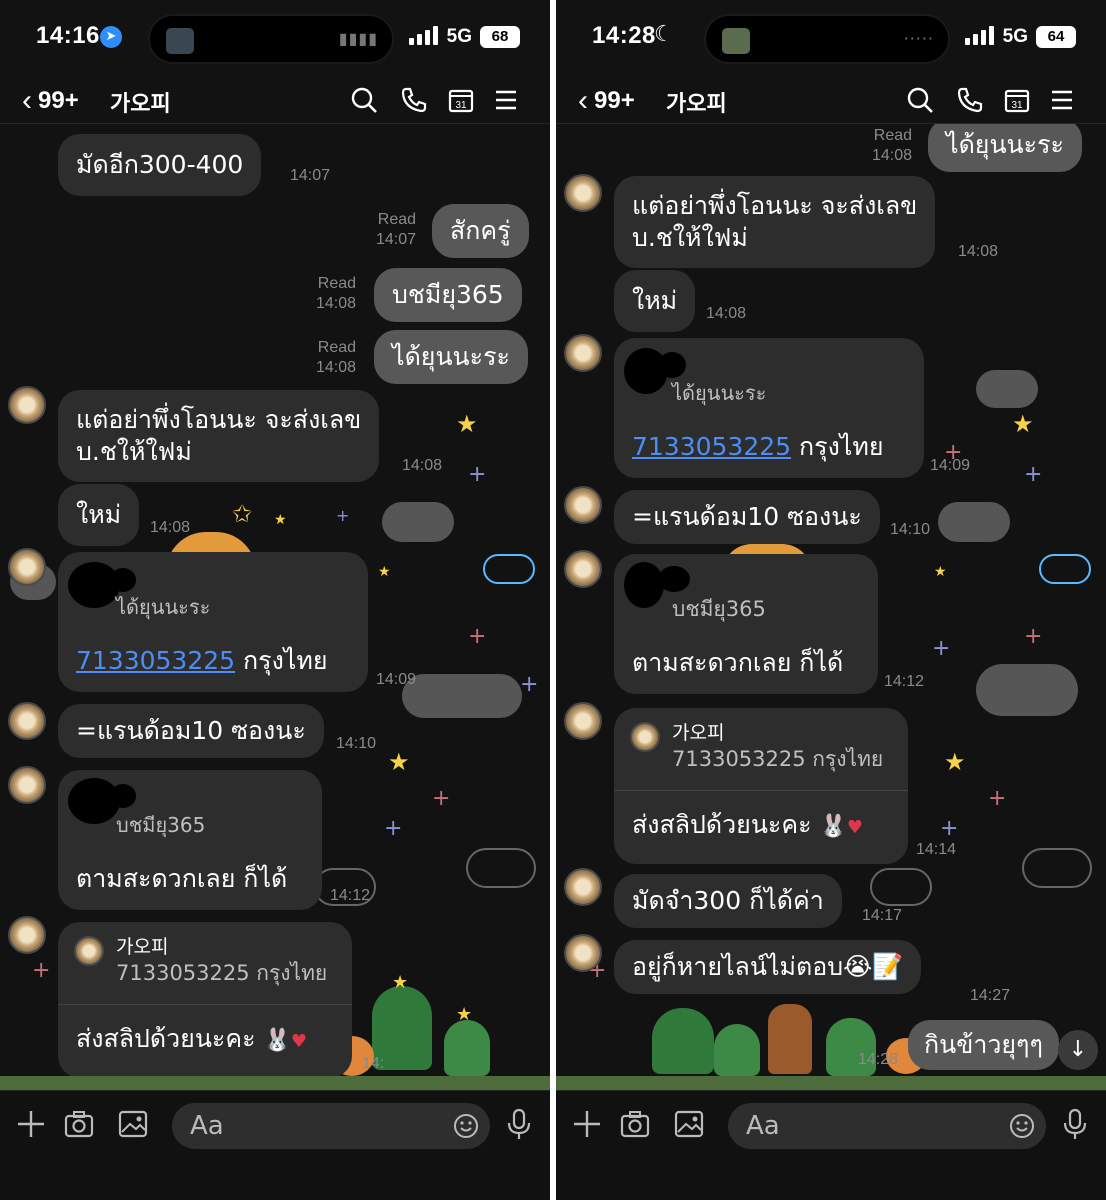 Image resolution: width=1106 pixels, height=1200 pixels. Describe the element at coordinates (163, 607) in the screenshot. I see `quoted-text: ได้ยุนนะระ` at that location.